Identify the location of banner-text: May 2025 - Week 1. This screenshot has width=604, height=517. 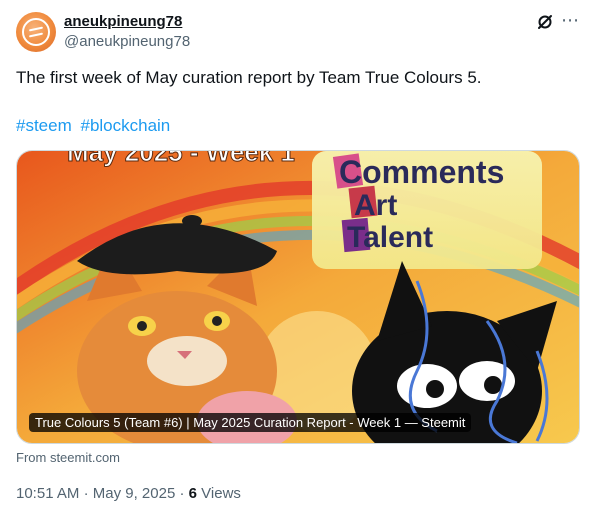
(181, 159).